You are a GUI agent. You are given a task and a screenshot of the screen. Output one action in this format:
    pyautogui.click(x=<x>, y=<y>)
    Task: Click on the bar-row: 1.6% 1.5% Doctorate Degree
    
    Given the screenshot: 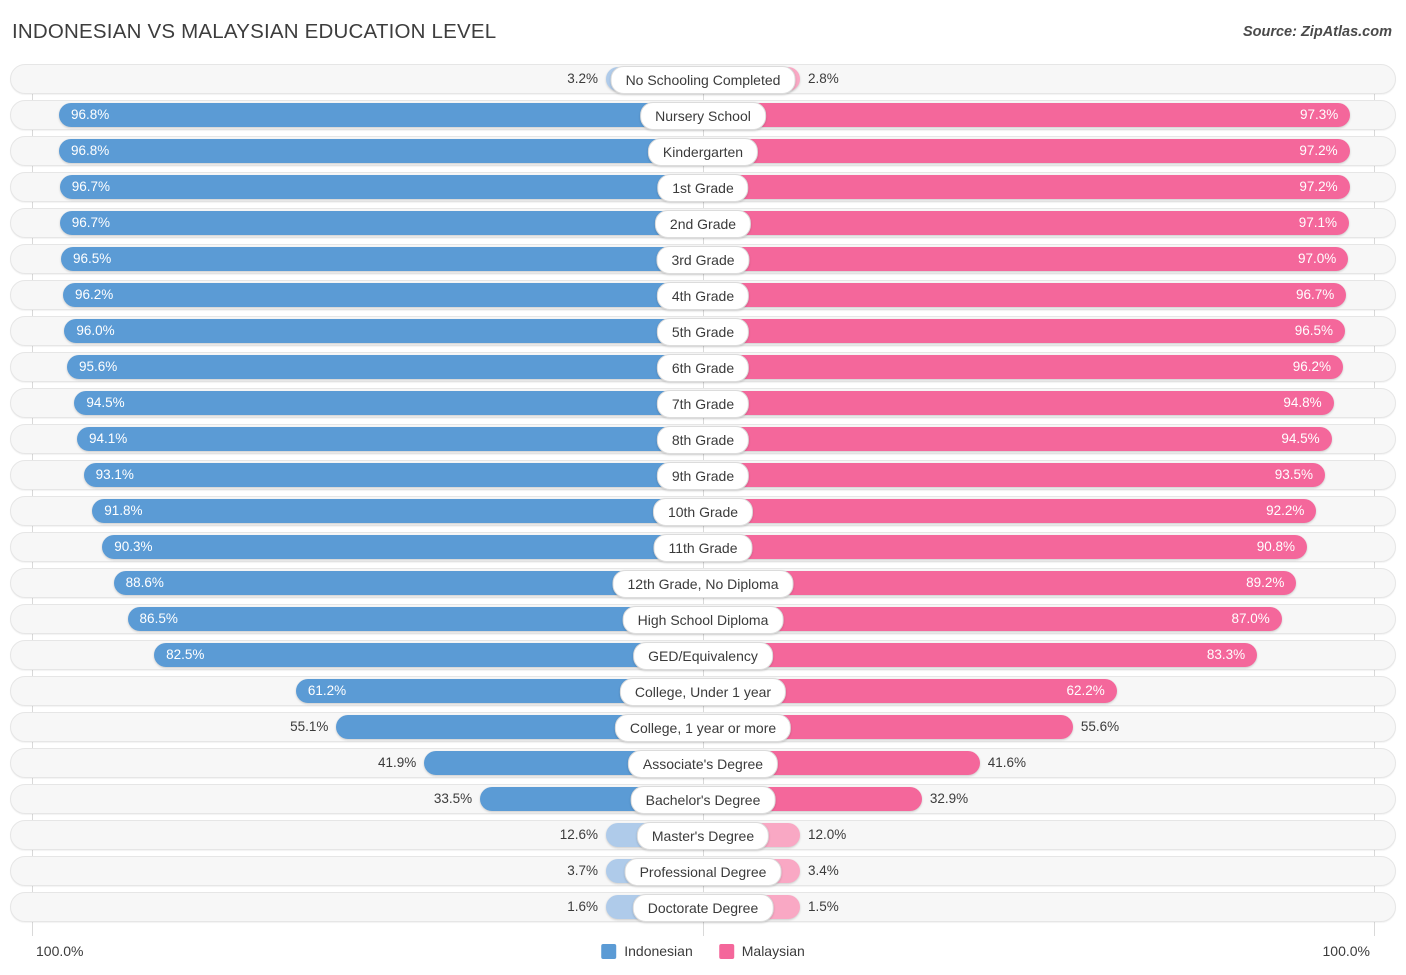 What is the action you would take?
    pyautogui.click(x=703, y=907)
    